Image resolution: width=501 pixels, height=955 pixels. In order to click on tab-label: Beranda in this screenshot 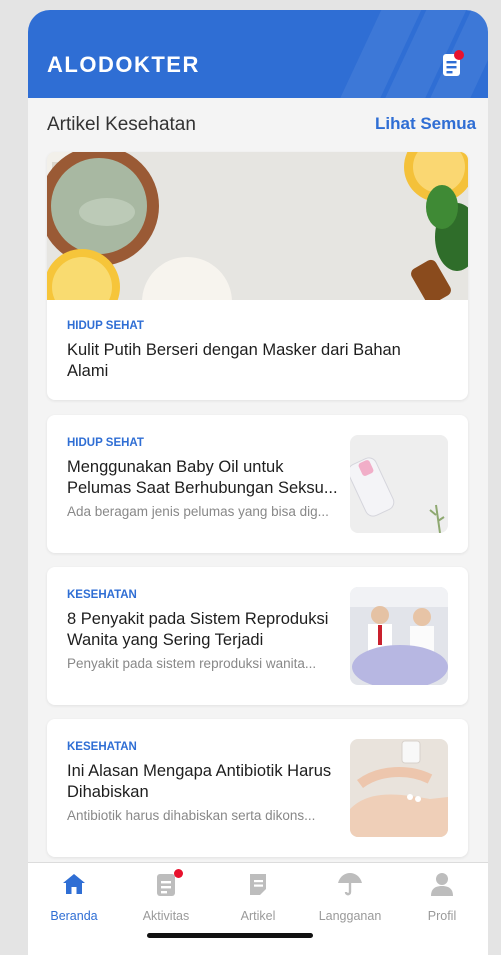, I will do `click(74, 916)`.